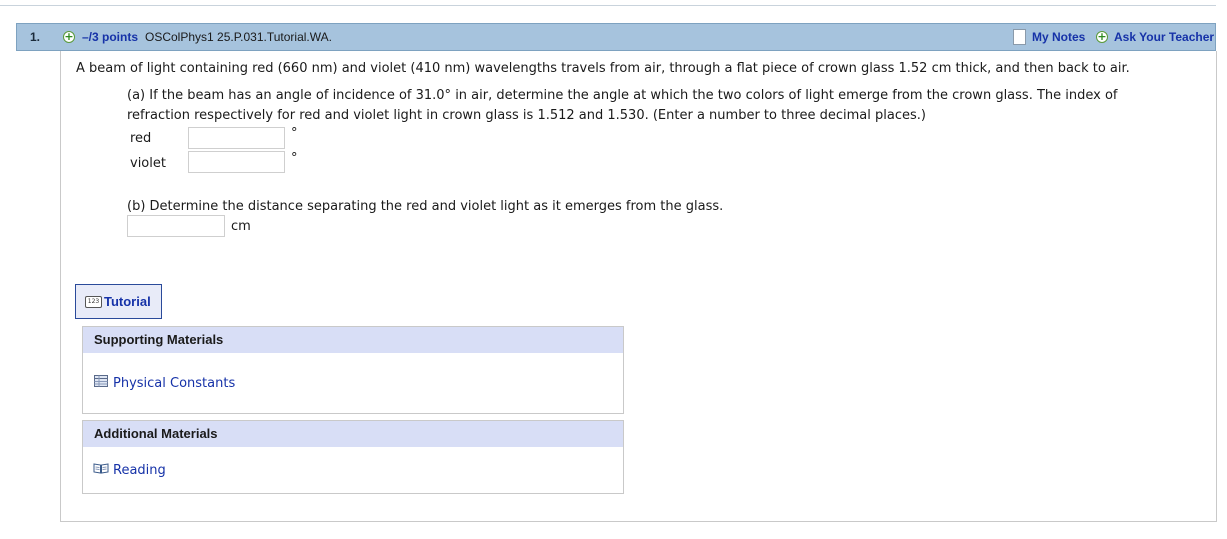  What do you see at coordinates (353, 457) in the screenshot?
I see `additional-materials-panel: Additional Materials` at bounding box center [353, 457].